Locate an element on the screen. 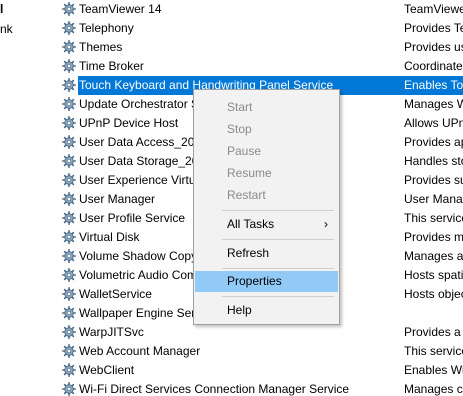  menu-item-all-tasks: All Tasks › is located at coordinates (266, 224).